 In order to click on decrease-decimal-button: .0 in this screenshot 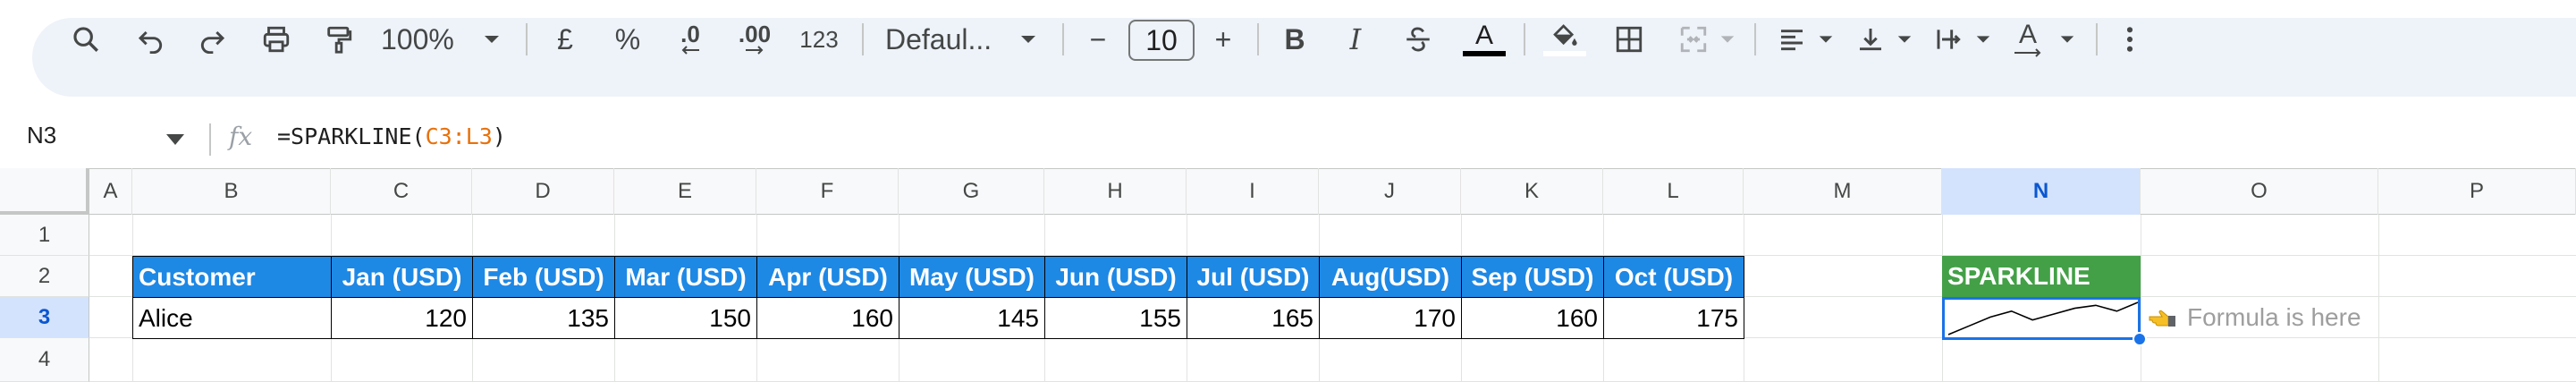, I will do `click(690, 40)`.